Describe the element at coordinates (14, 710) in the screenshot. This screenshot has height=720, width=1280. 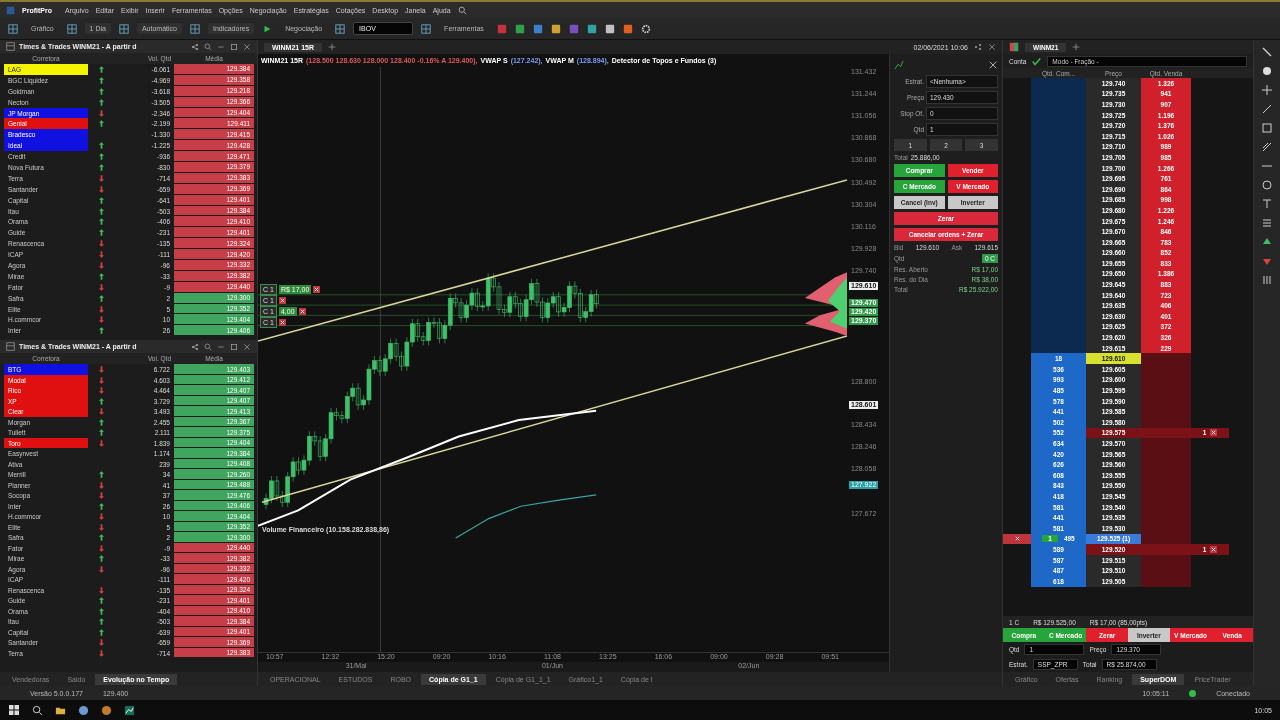
I see `windows-logo-icon` at that location.